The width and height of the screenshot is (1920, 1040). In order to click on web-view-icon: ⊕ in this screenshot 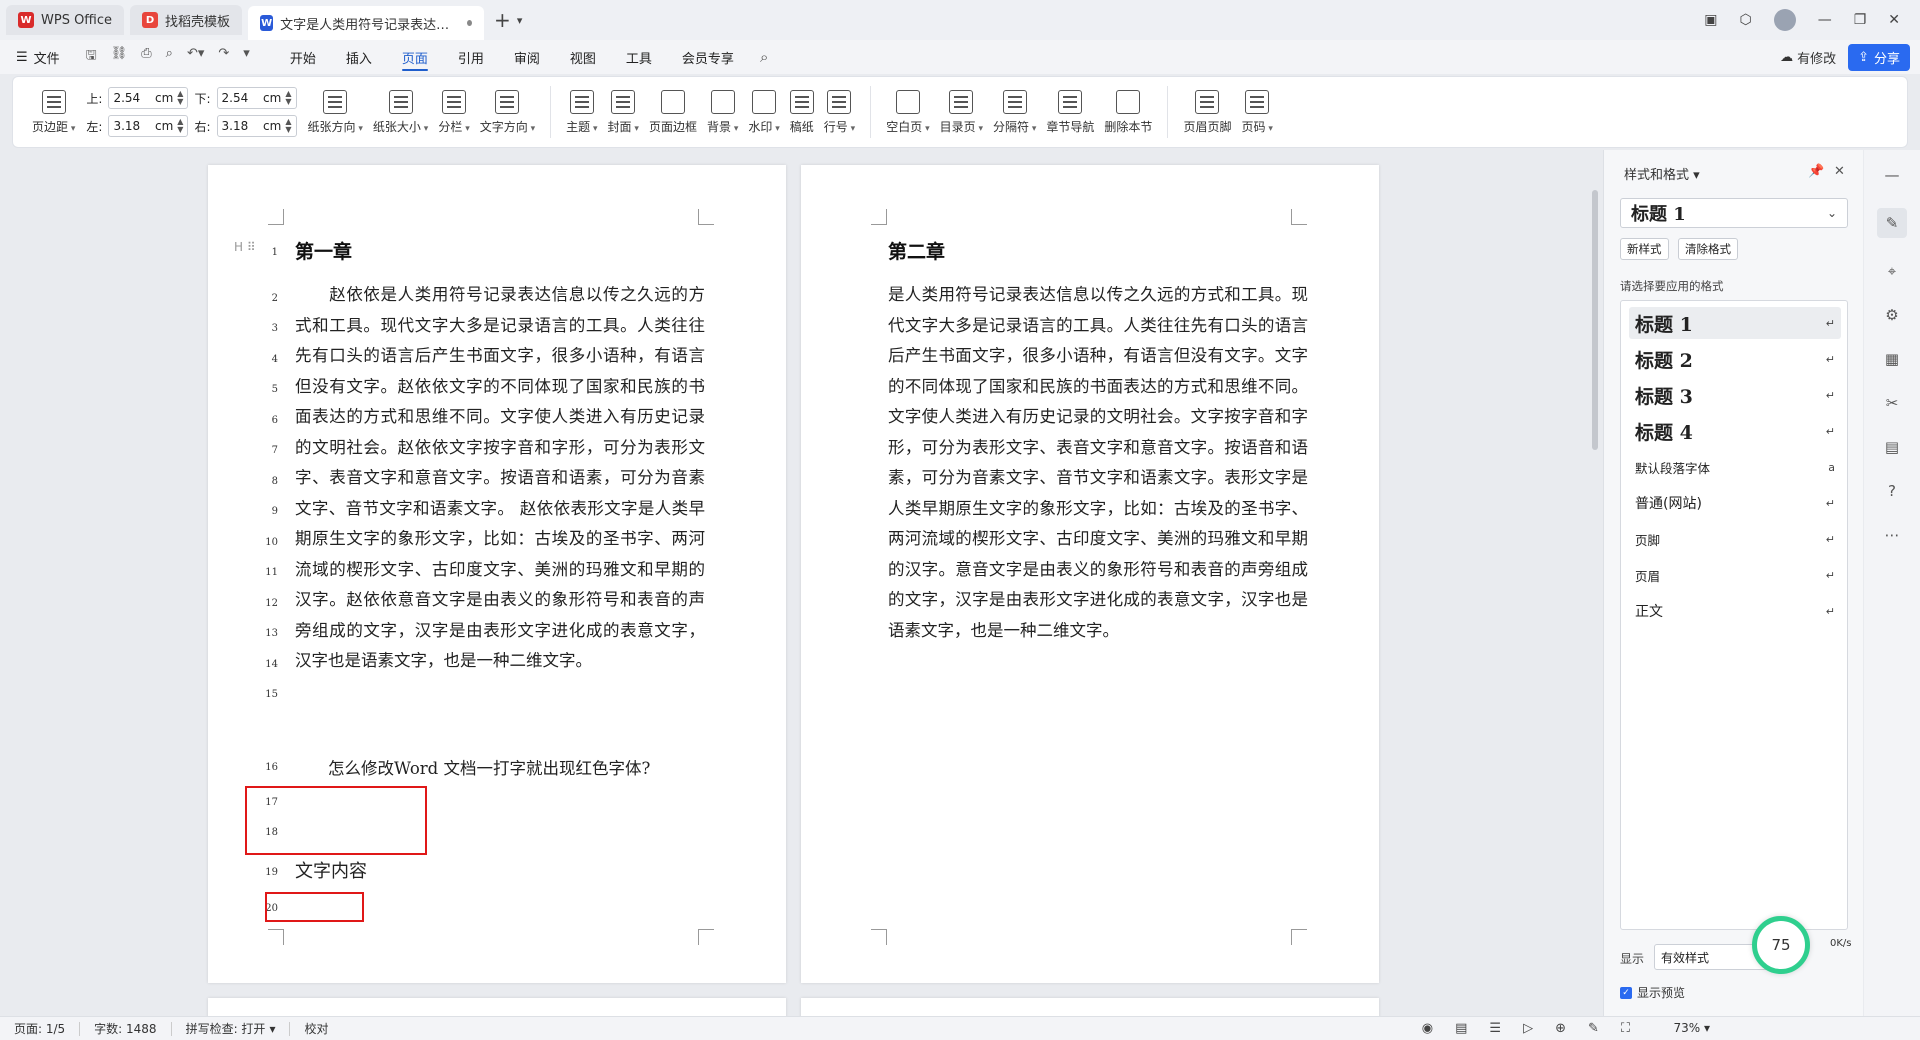, I will do `click(1560, 1028)`.